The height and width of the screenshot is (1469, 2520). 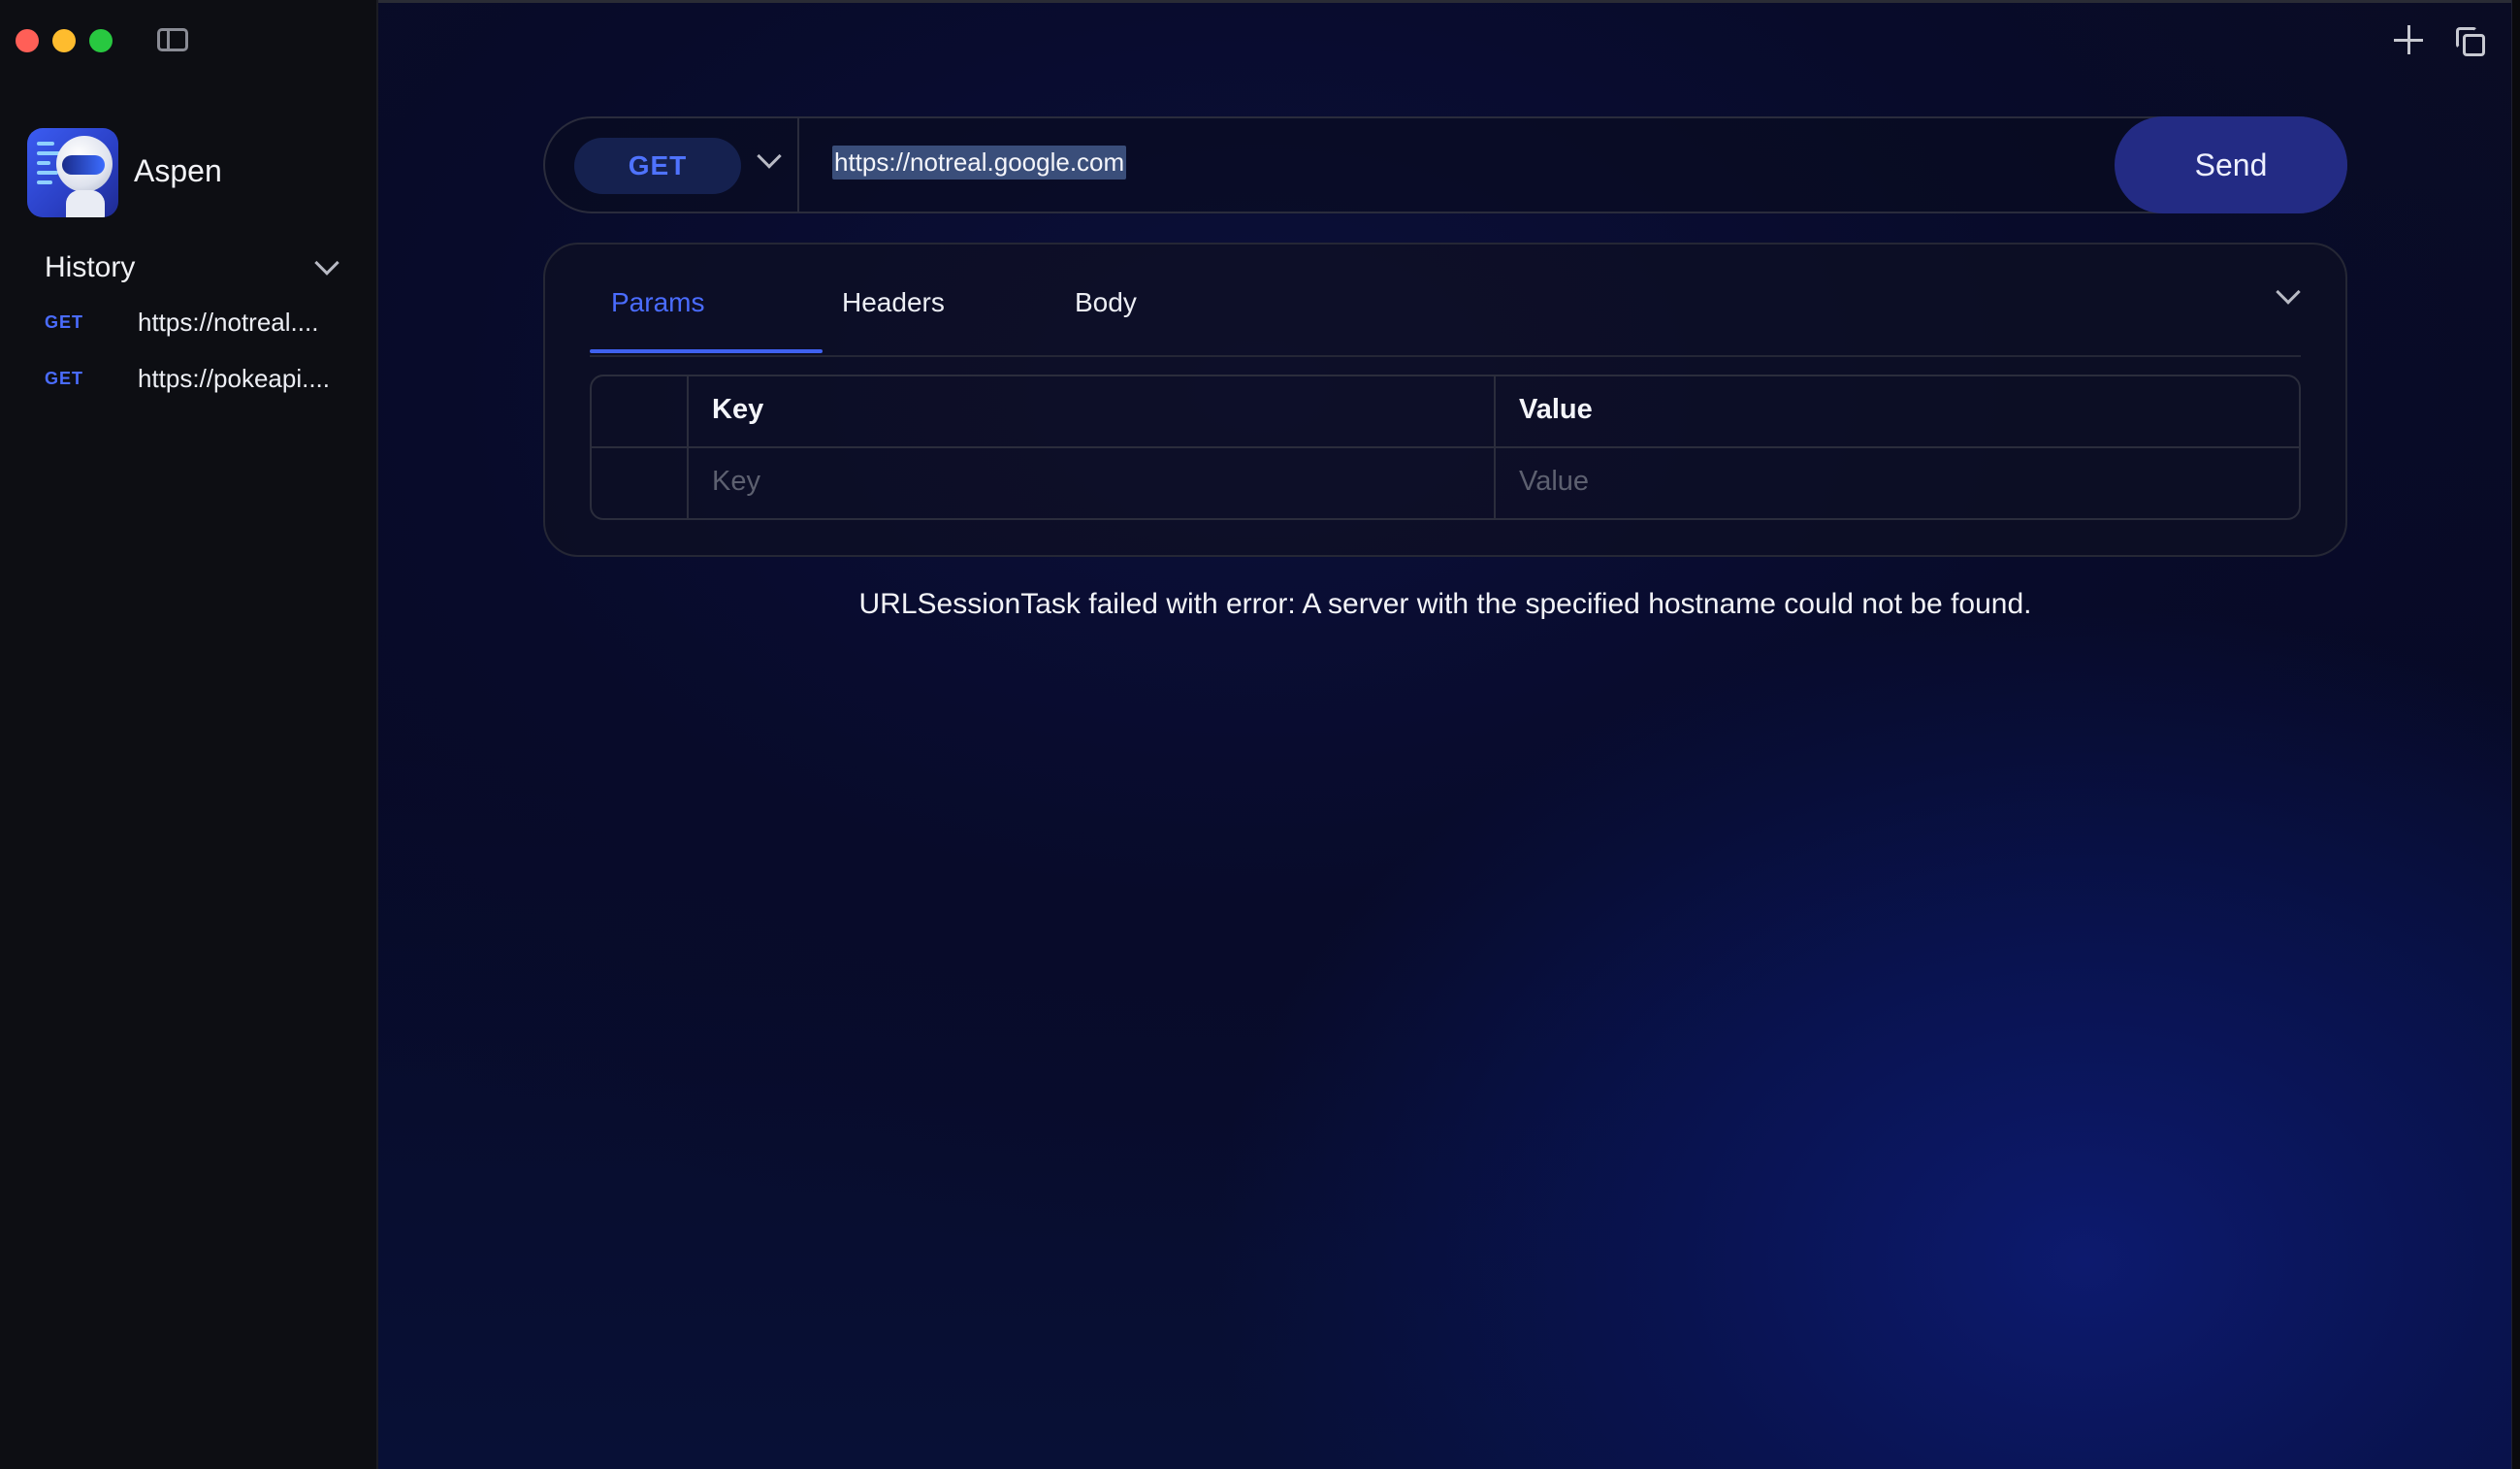 I want to click on param-value-field: Value, so click(x=1897, y=483).